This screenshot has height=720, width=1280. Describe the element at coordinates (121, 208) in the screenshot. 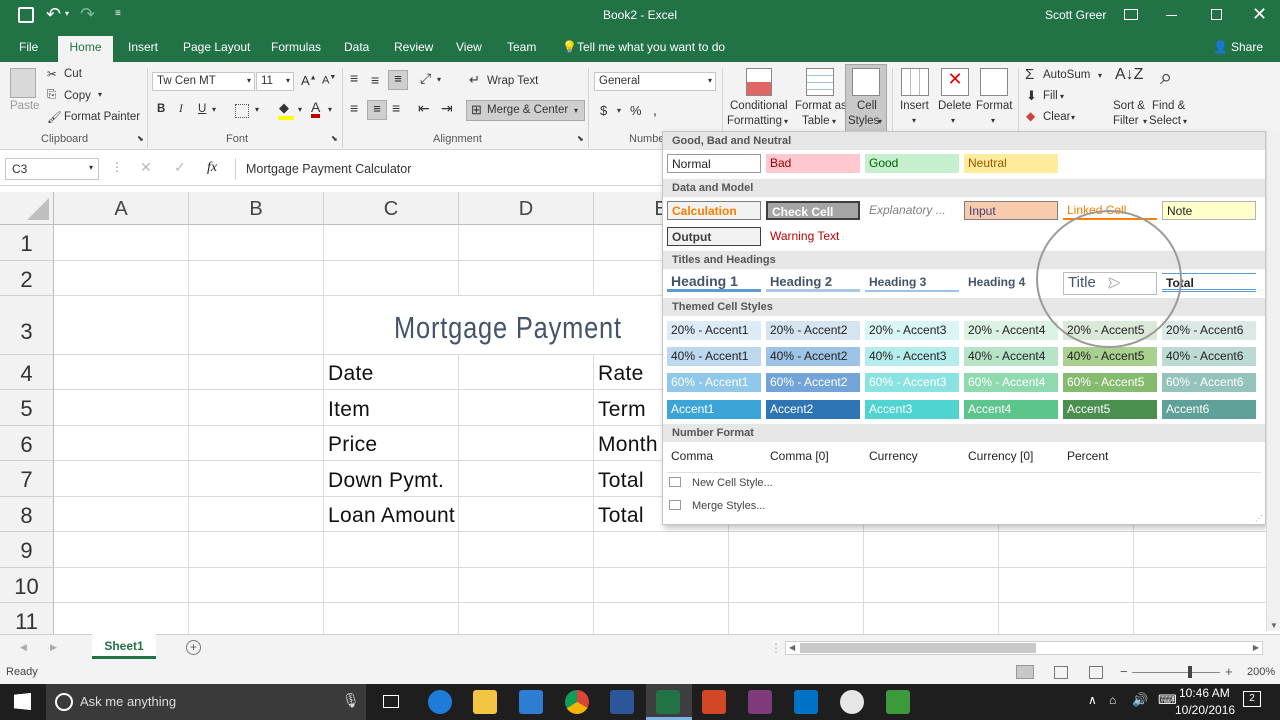

I see `column-header-a: A` at that location.